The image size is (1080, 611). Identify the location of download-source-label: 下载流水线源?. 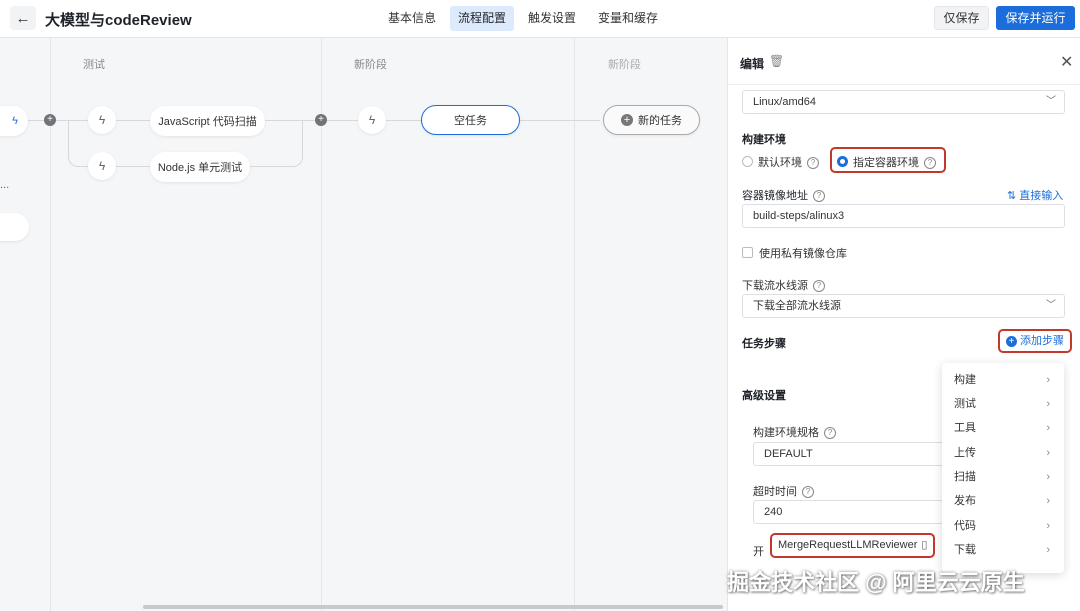
(783, 285).